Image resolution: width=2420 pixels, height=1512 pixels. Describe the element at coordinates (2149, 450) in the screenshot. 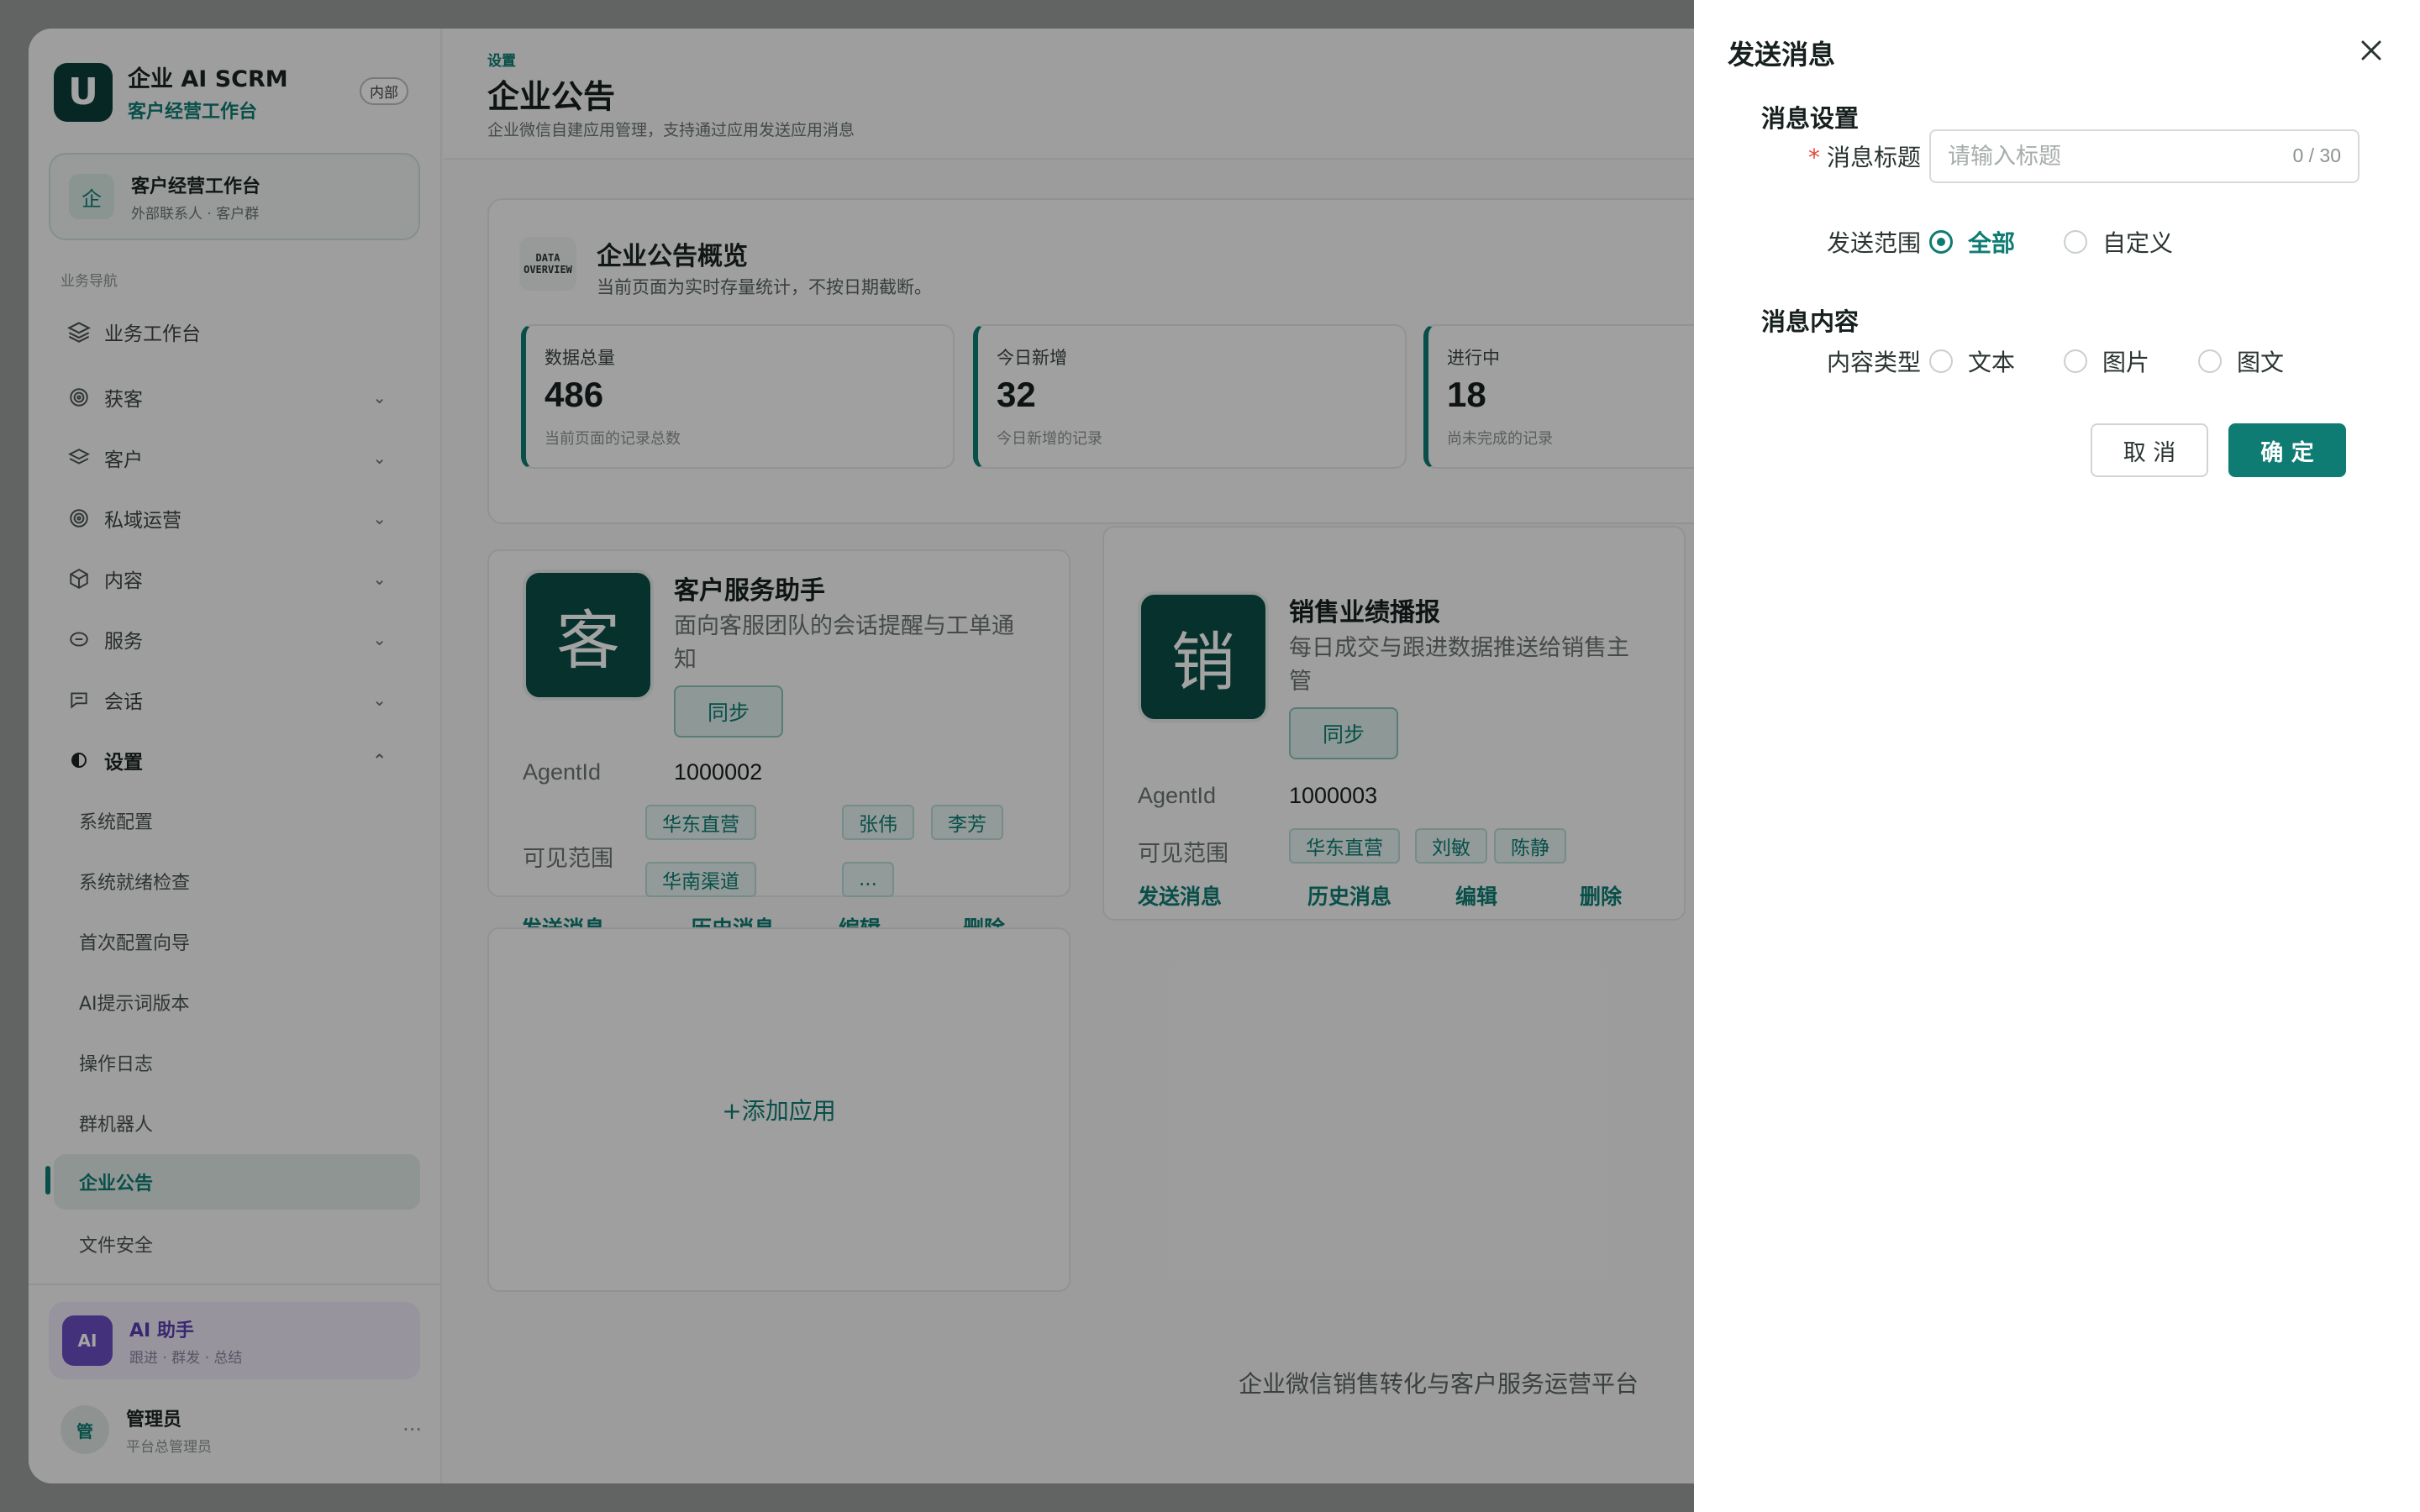

I see `cancel-button: 取 消` at that location.